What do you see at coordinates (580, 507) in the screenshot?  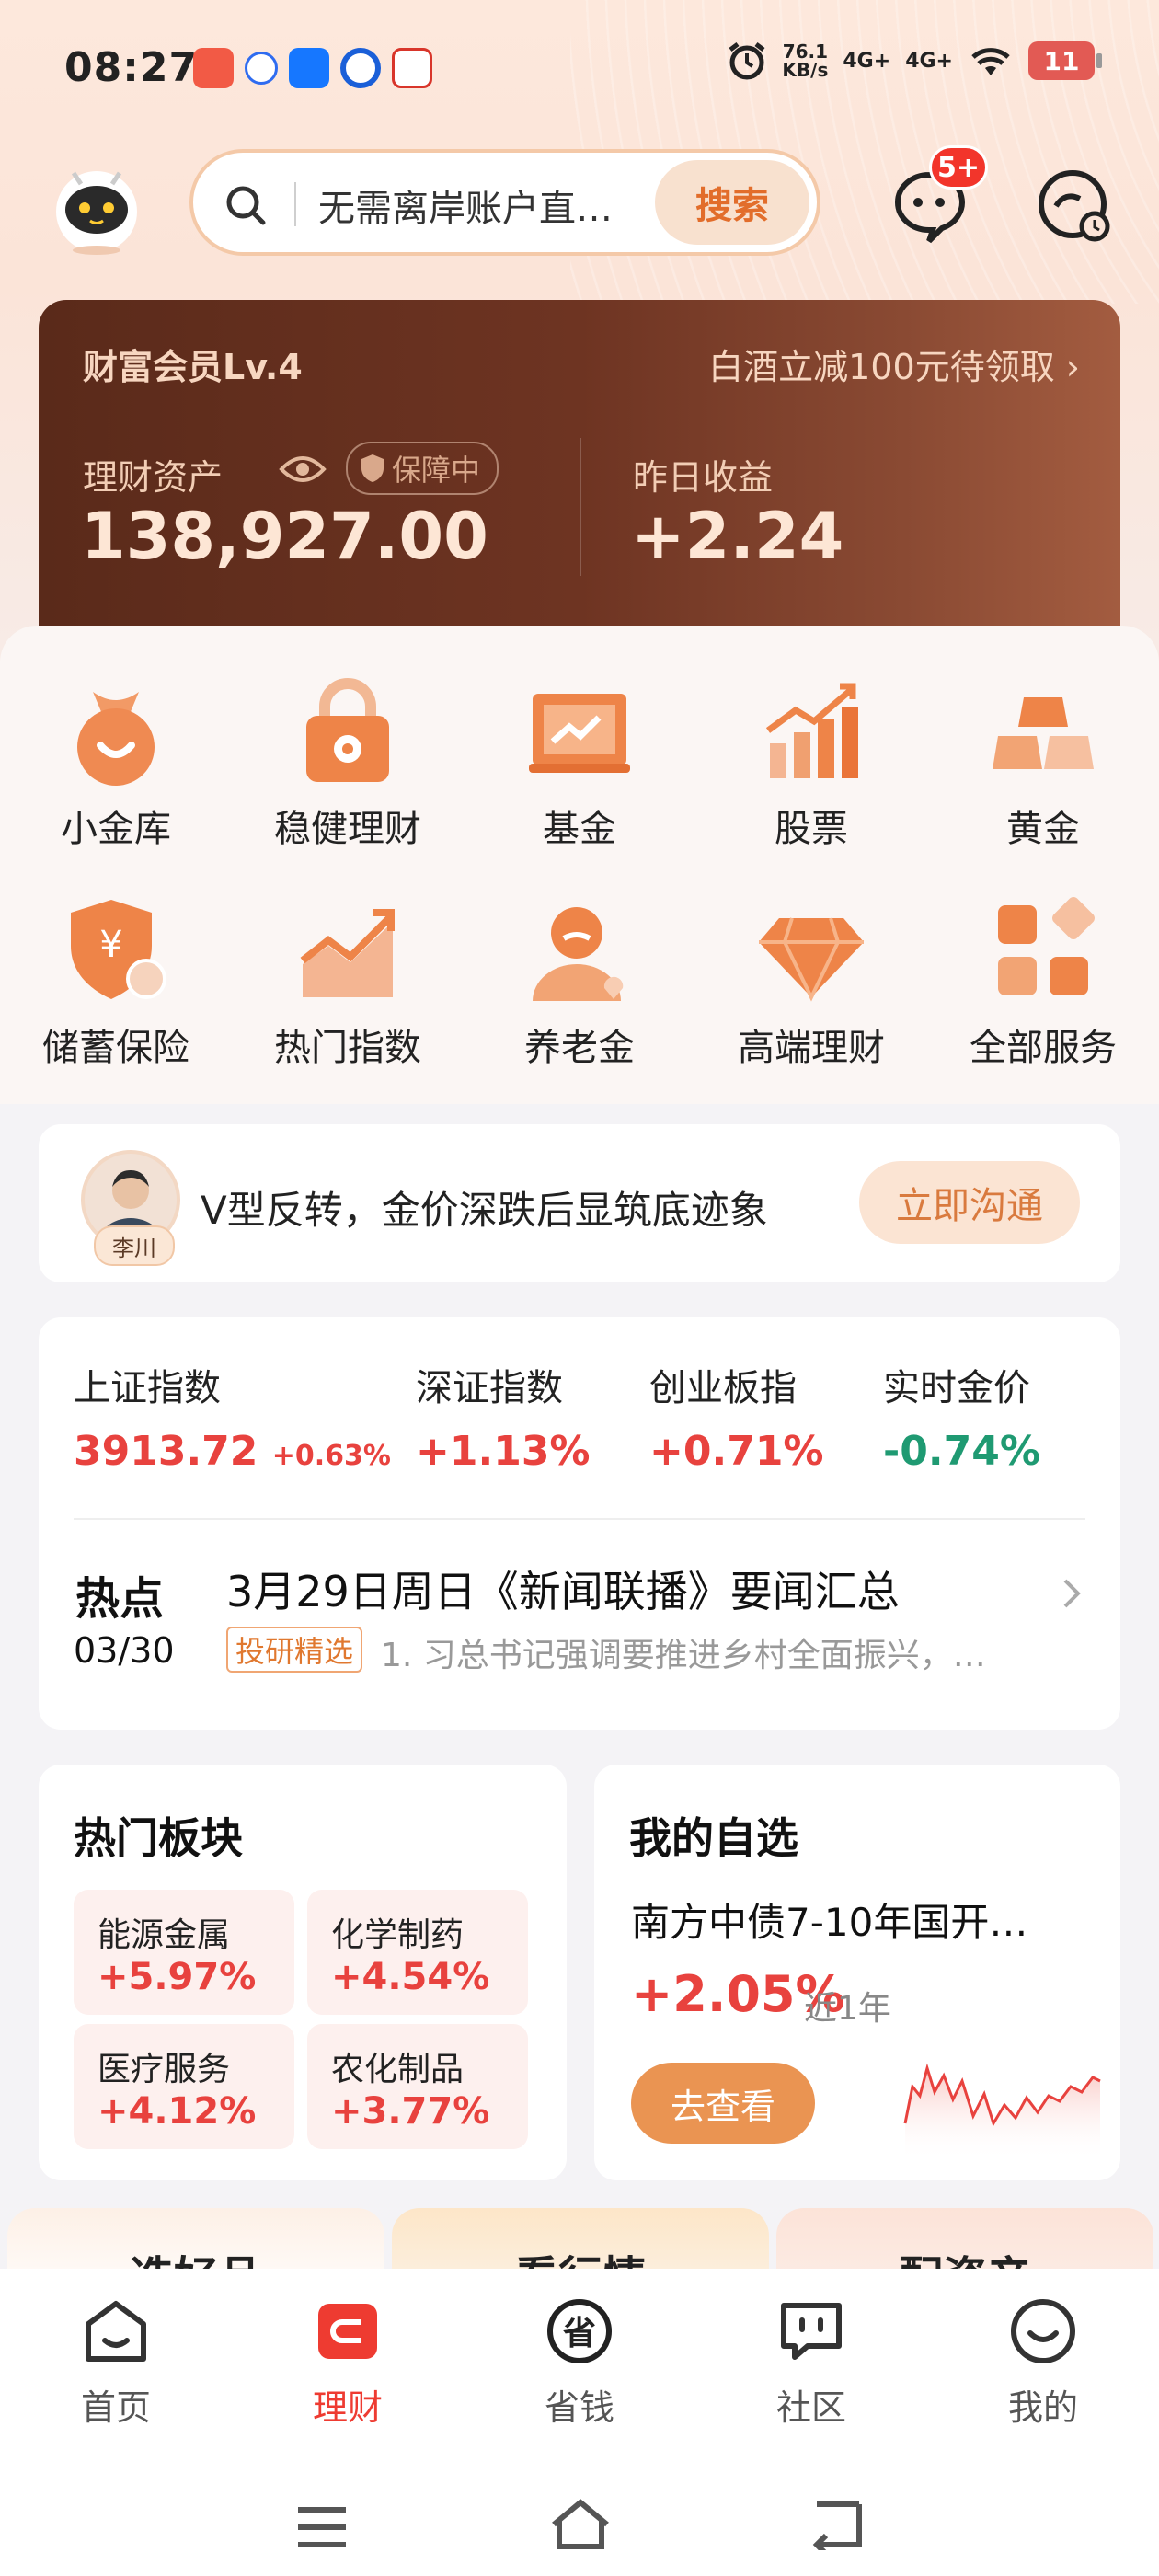 I see `card-divider` at bounding box center [580, 507].